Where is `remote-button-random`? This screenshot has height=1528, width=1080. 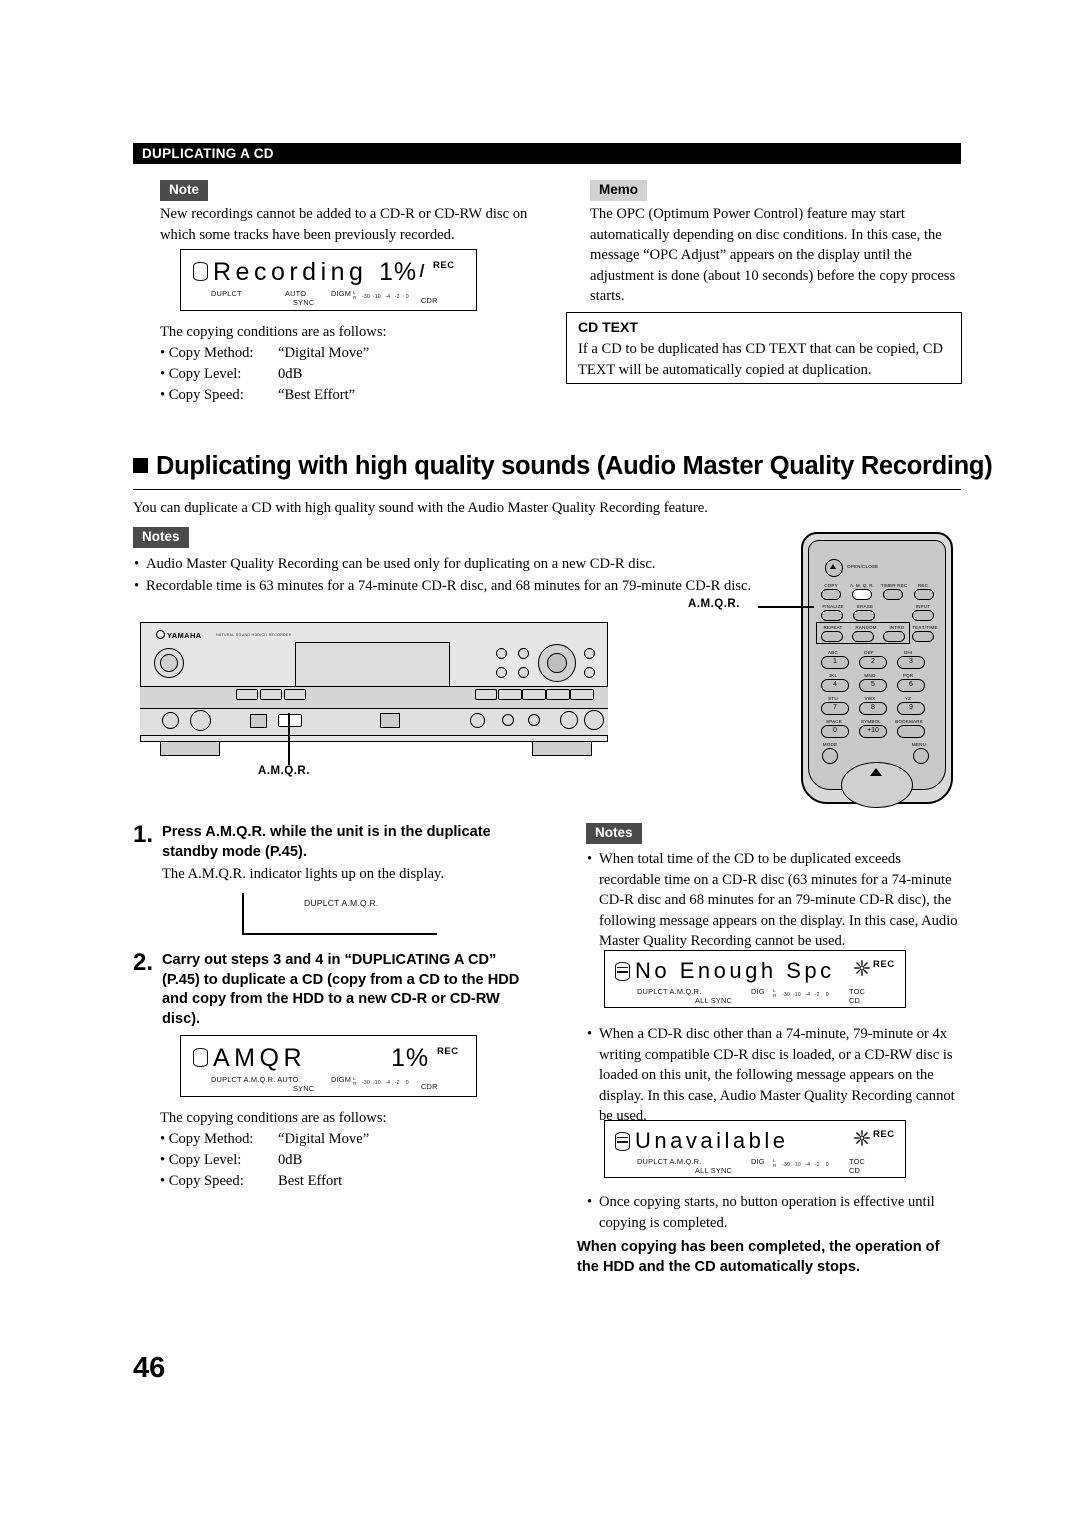
remote-button-random is located at coordinates (863, 636).